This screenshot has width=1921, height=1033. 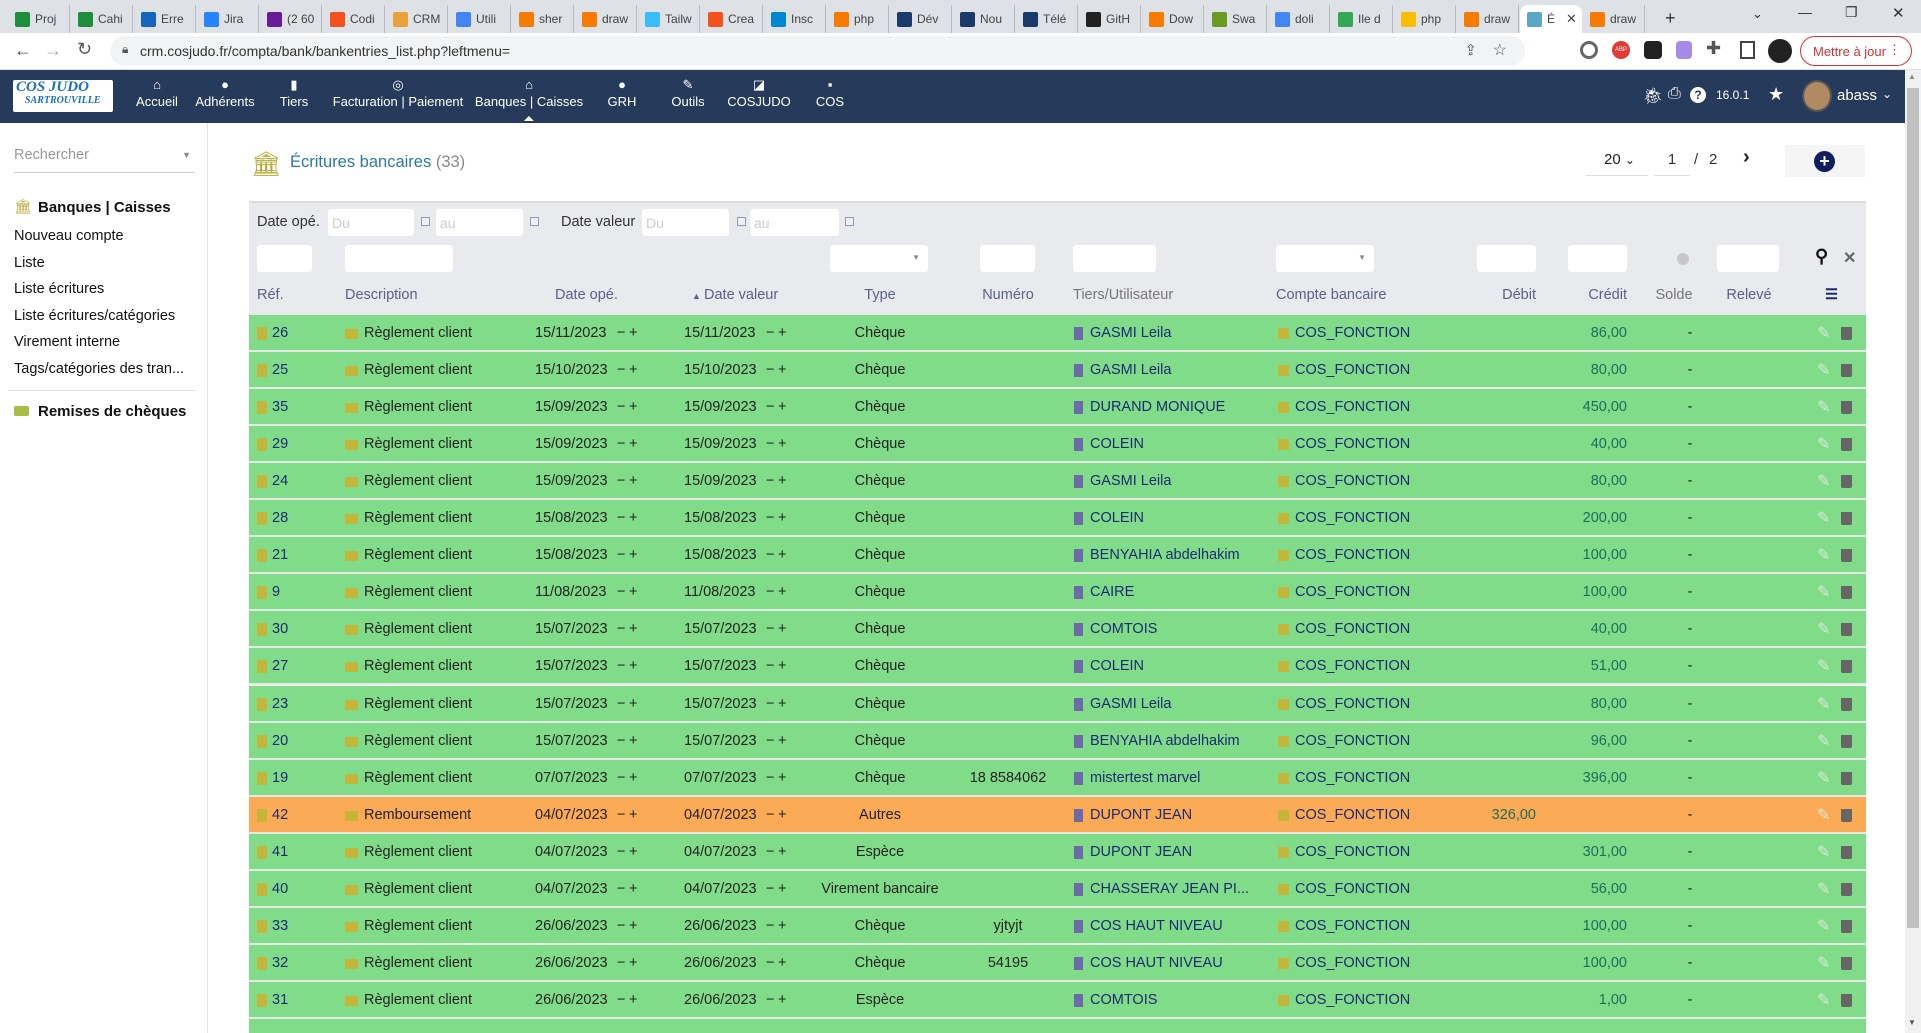 What do you see at coordinates (1145, 778) in the screenshot?
I see `tiers-link: mistertest marvel` at bounding box center [1145, 778].